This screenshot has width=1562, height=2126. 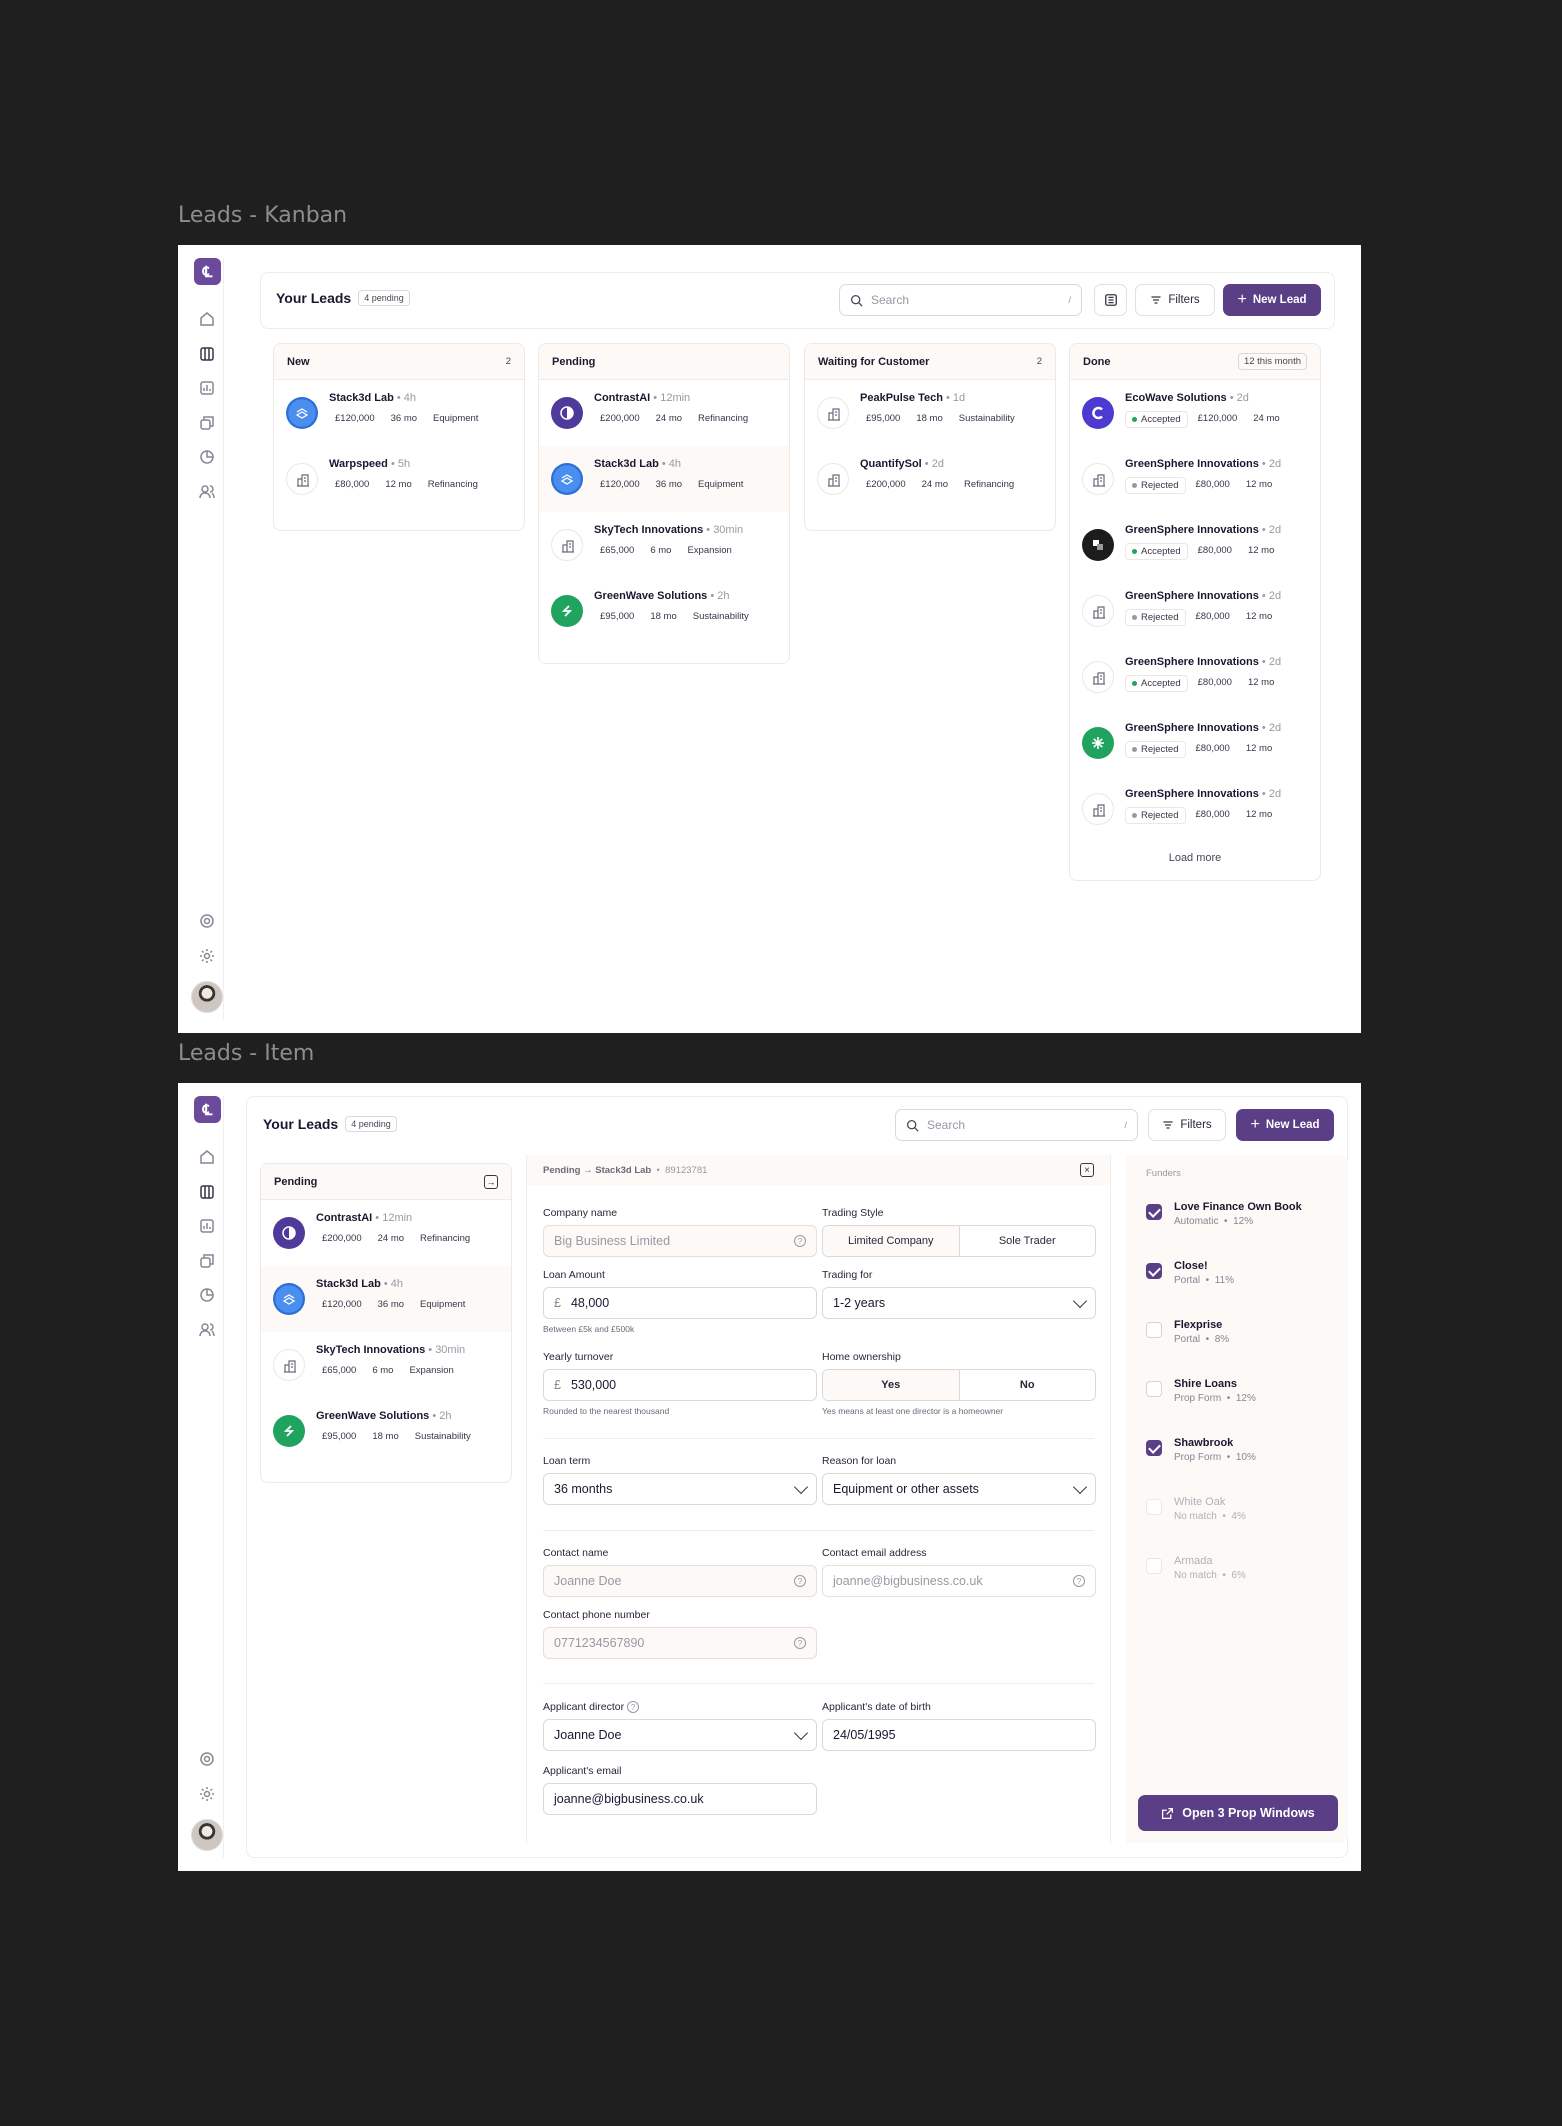 I want to click on contact-email-input: joanne@bigbusiness.co.uk?, so click(x=959, y=1581).